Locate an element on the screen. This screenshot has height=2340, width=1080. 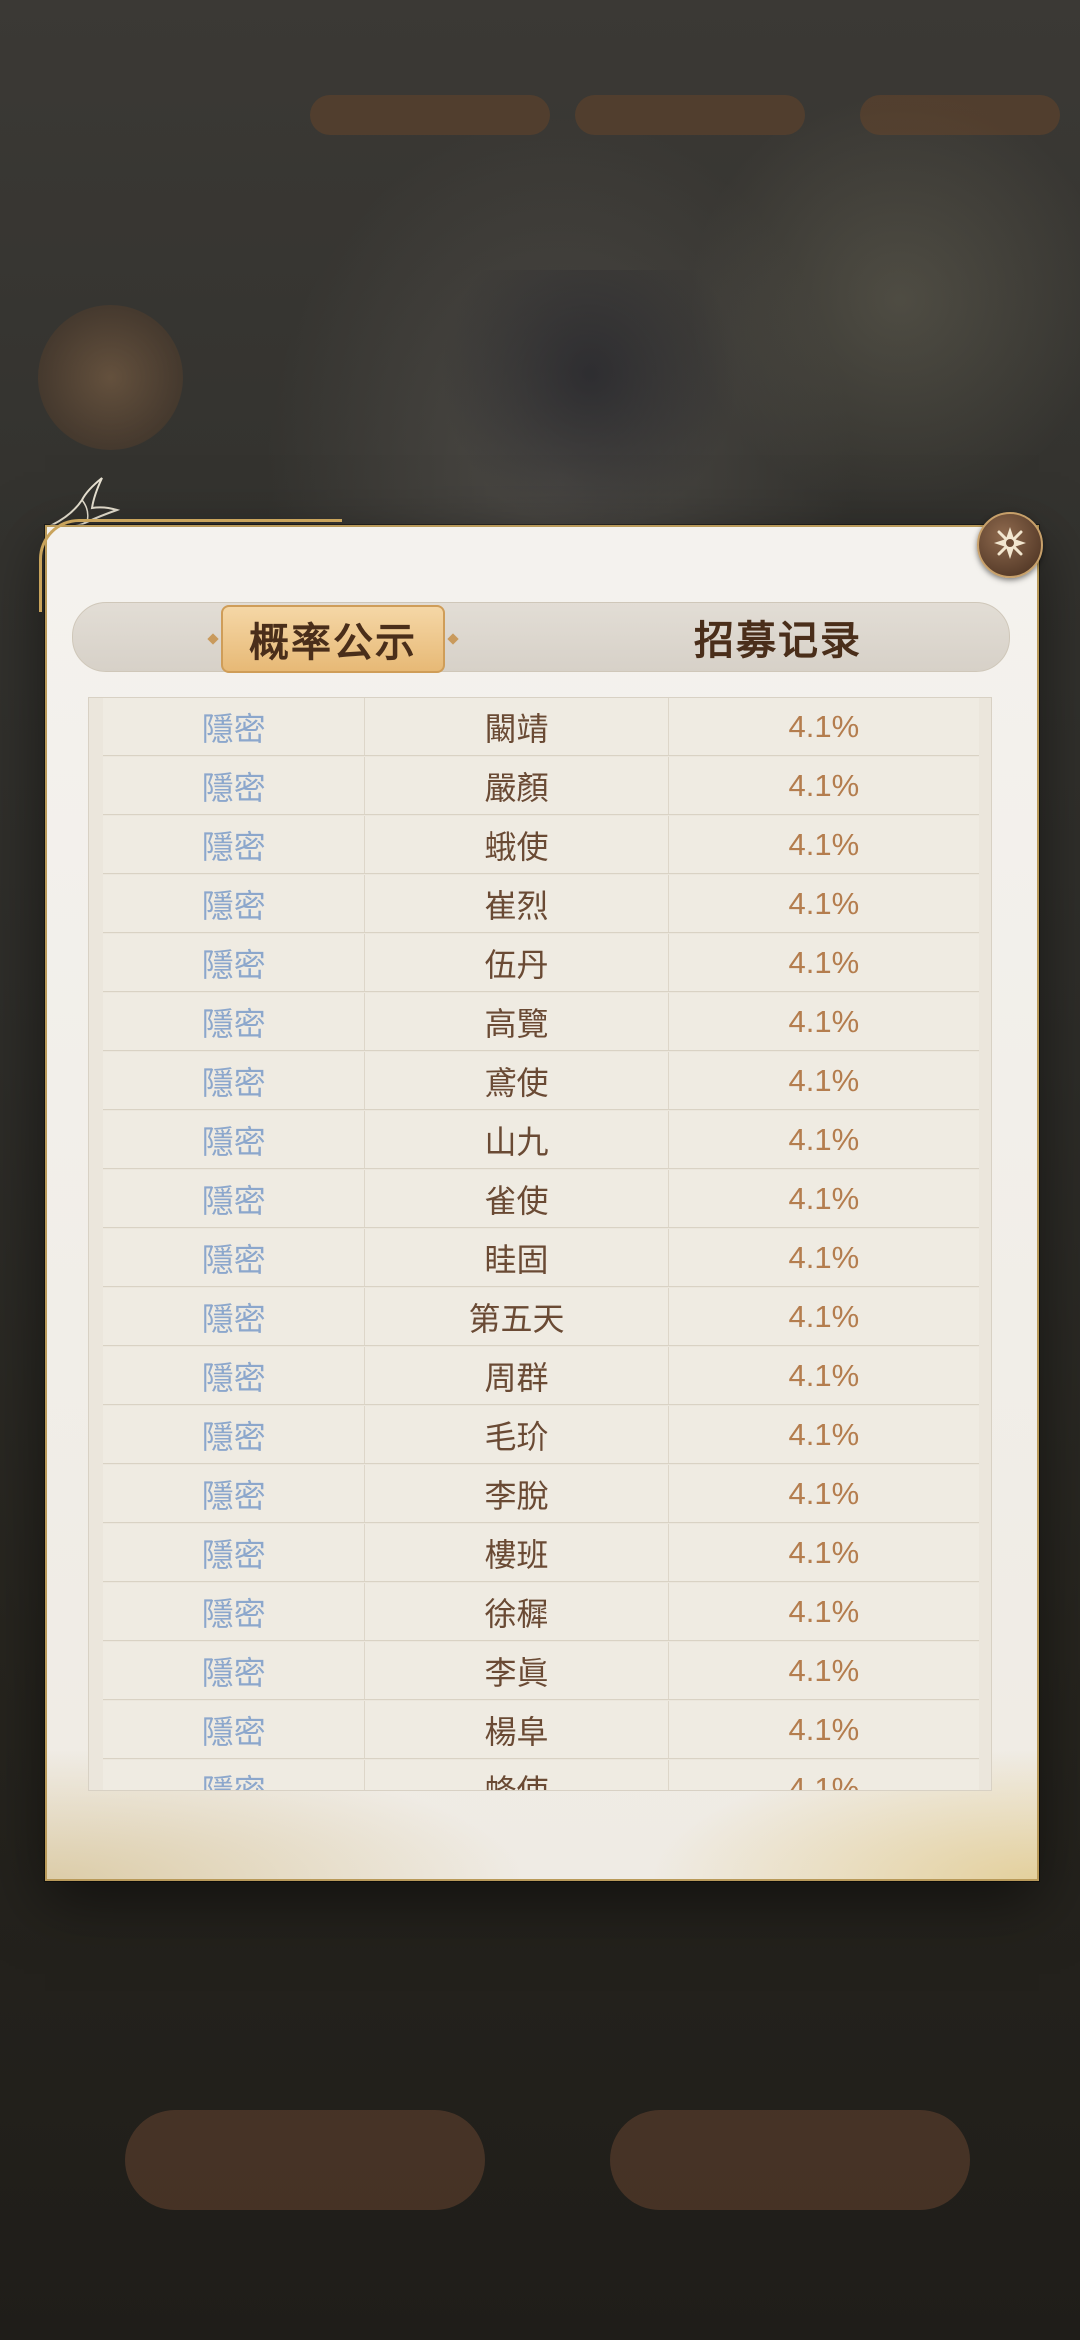
table-row: 隱密 嚴顏 4.1% is located at coordinates (541, 786).